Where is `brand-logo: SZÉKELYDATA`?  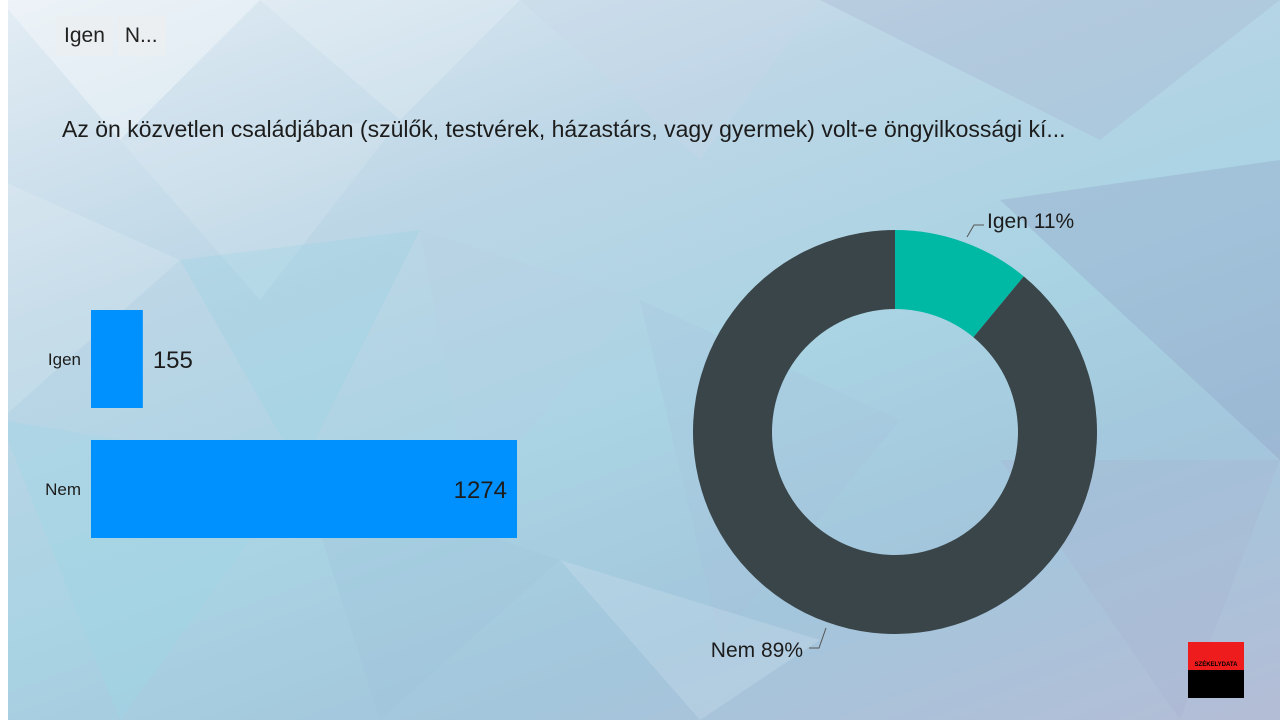 brand-logo: SZÉKELYDATA is located at coordinates (1216, 670).